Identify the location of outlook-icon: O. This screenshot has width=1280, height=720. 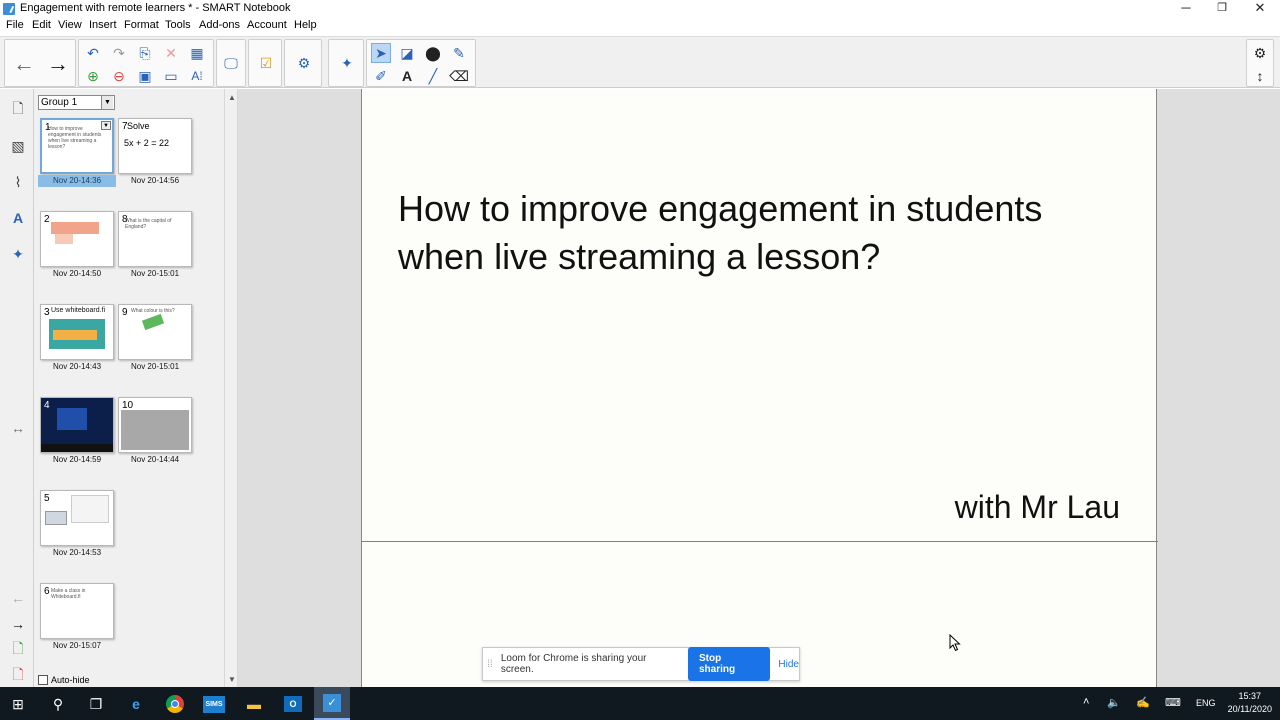
(293, 704).